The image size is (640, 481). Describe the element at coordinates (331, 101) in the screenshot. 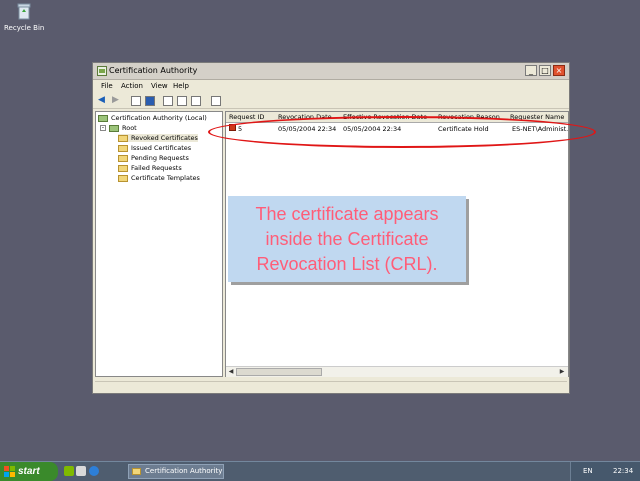

I see `toolbar: ◀ ▶` at that location.